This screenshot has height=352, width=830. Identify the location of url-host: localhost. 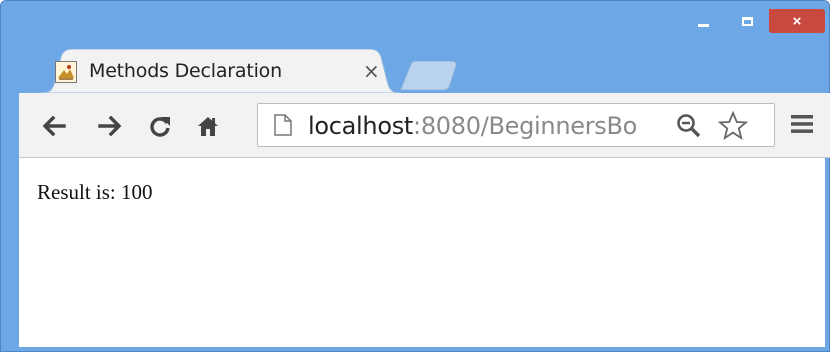
(361, 126).